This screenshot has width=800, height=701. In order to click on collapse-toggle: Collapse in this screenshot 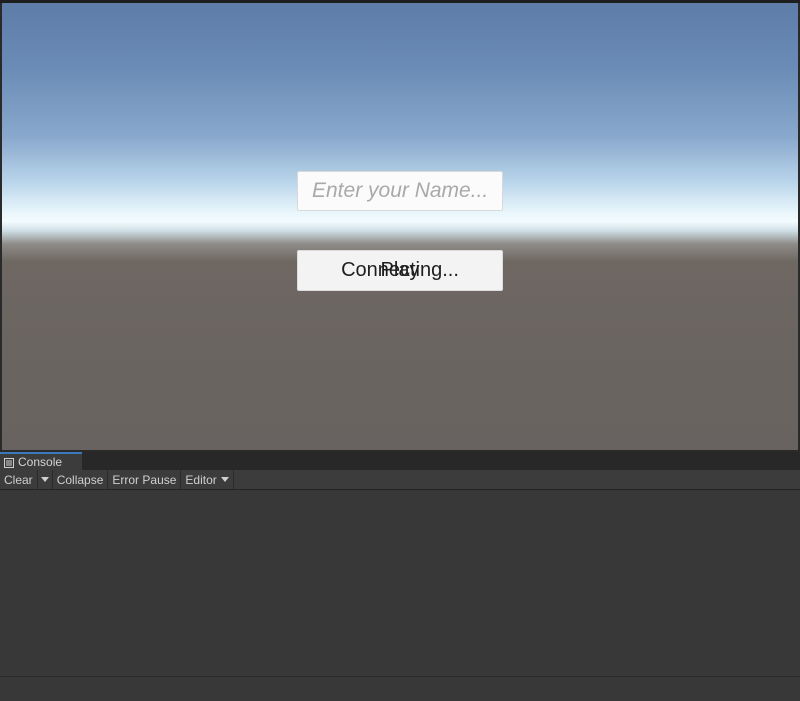, I will do `click(80, 479)`.